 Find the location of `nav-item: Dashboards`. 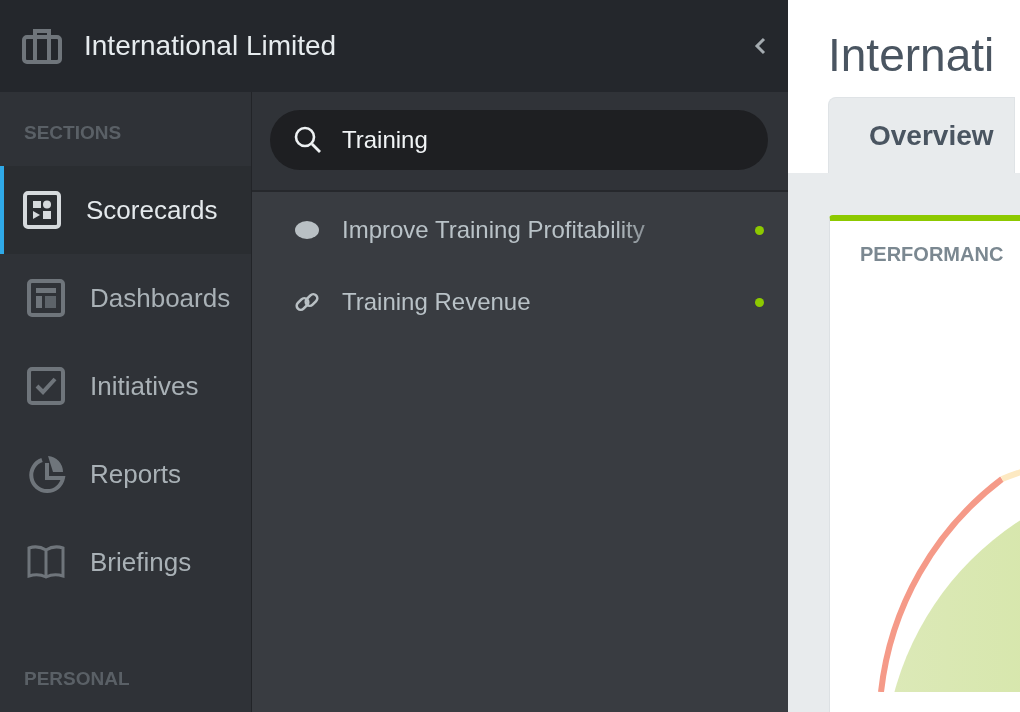

nav-item: Dashboards is located at coordinates (125, 298).